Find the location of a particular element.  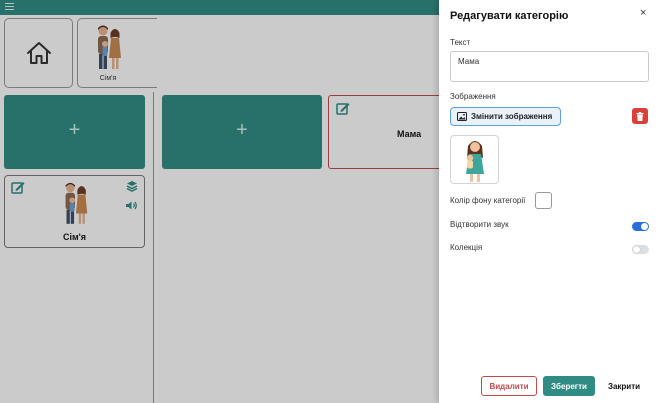

collection-toggle is located at coordinates (640, 249).